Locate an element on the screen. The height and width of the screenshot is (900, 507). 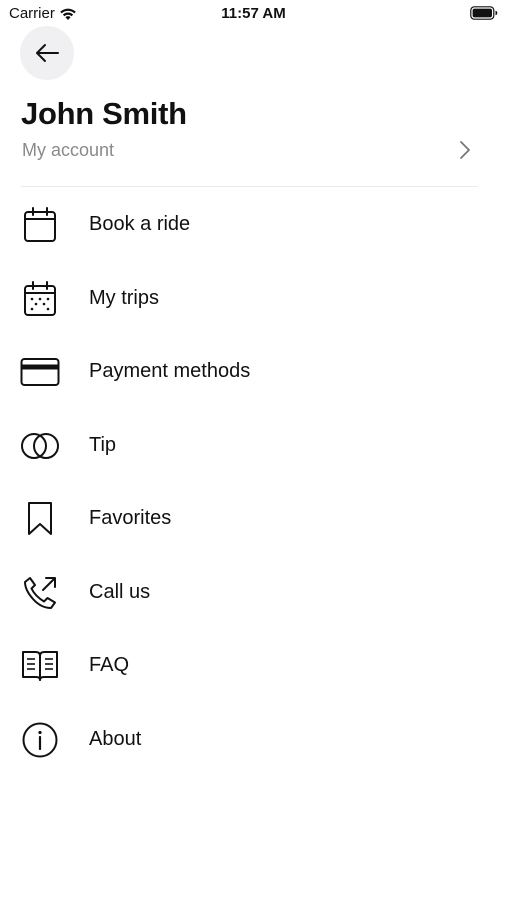
credit-card-icon is located at coordinates (40, 372).